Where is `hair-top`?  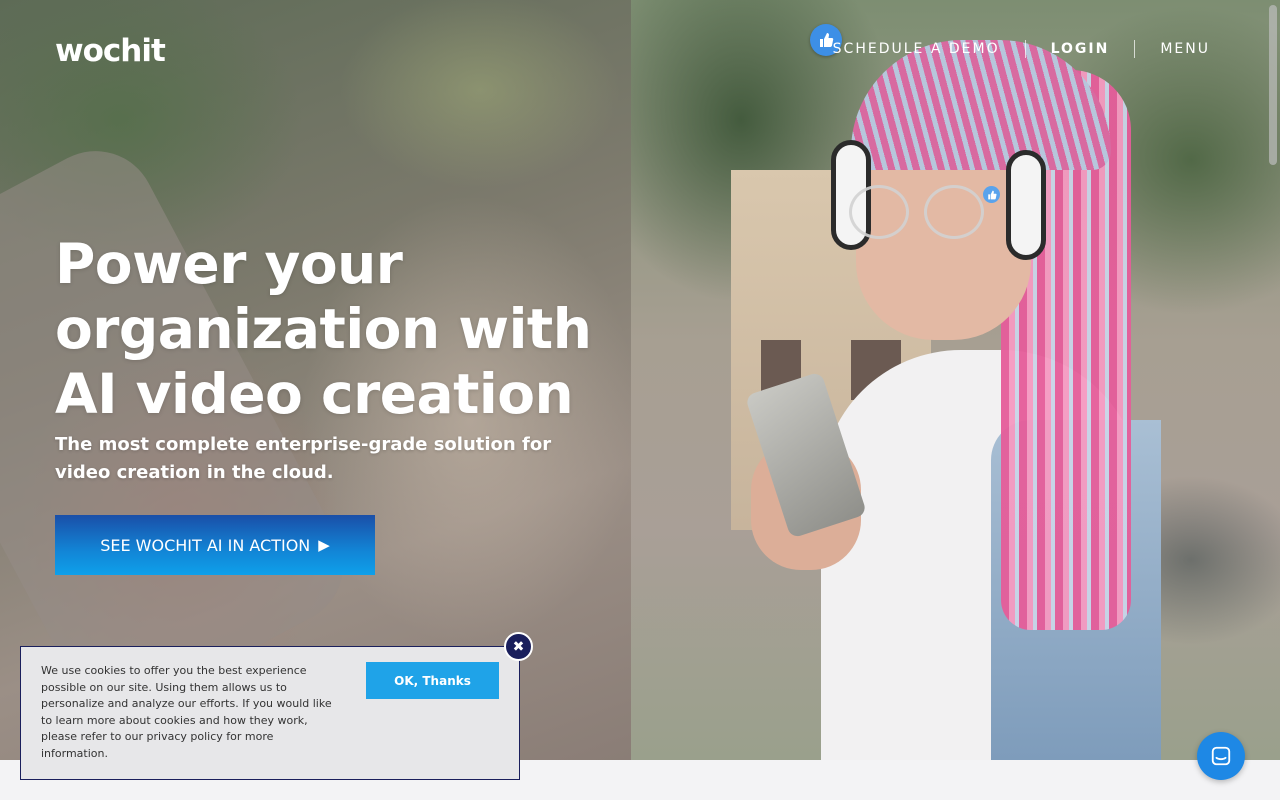 hair-top is located at coordinates (981, 105).